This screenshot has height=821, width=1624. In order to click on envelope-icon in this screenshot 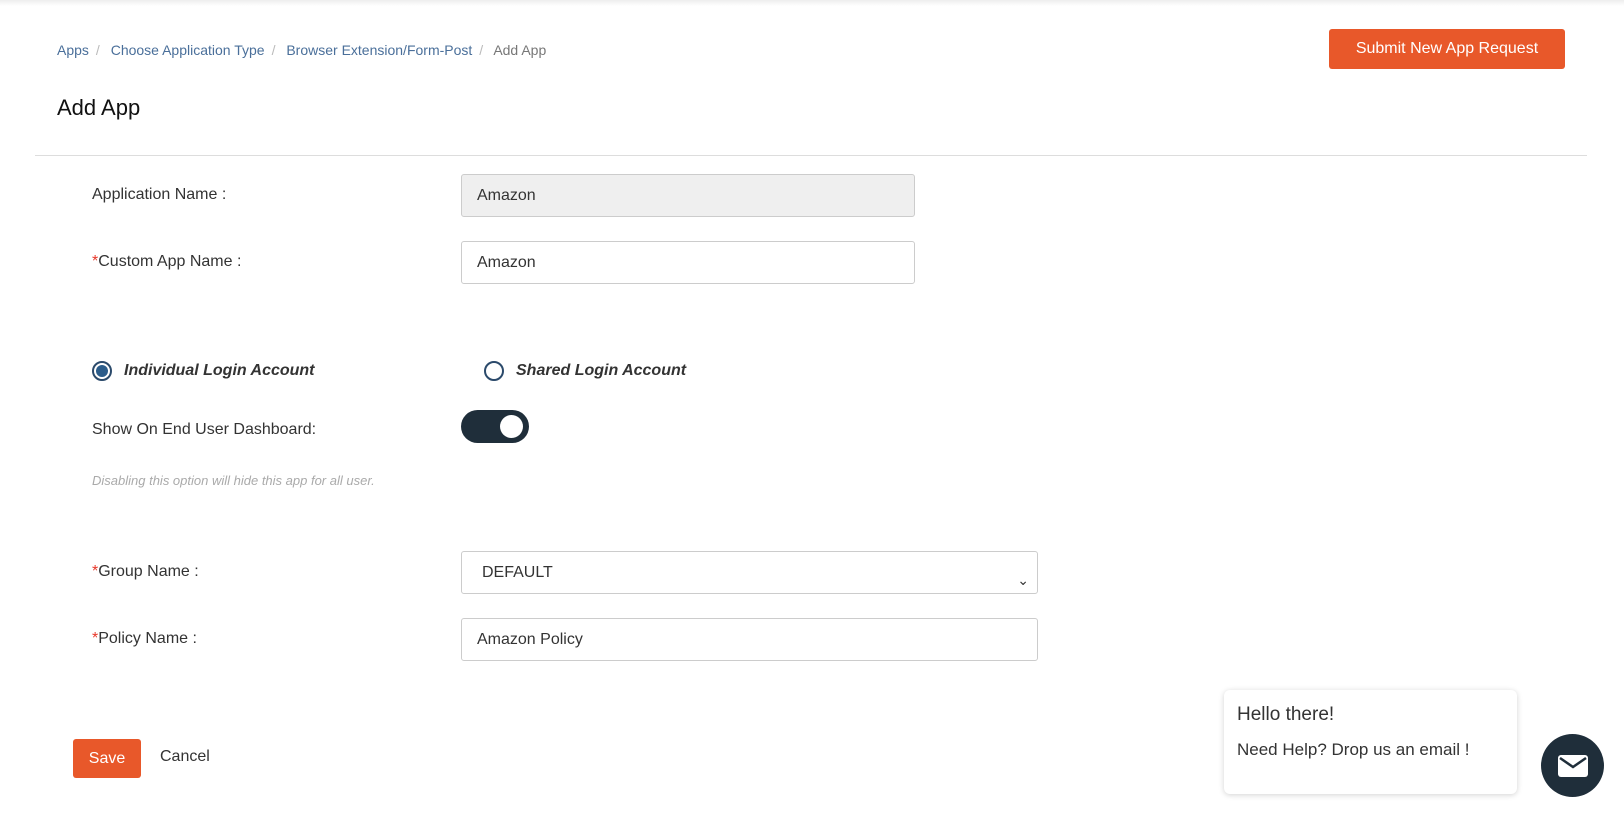, I will do `click(1572, 765)`.